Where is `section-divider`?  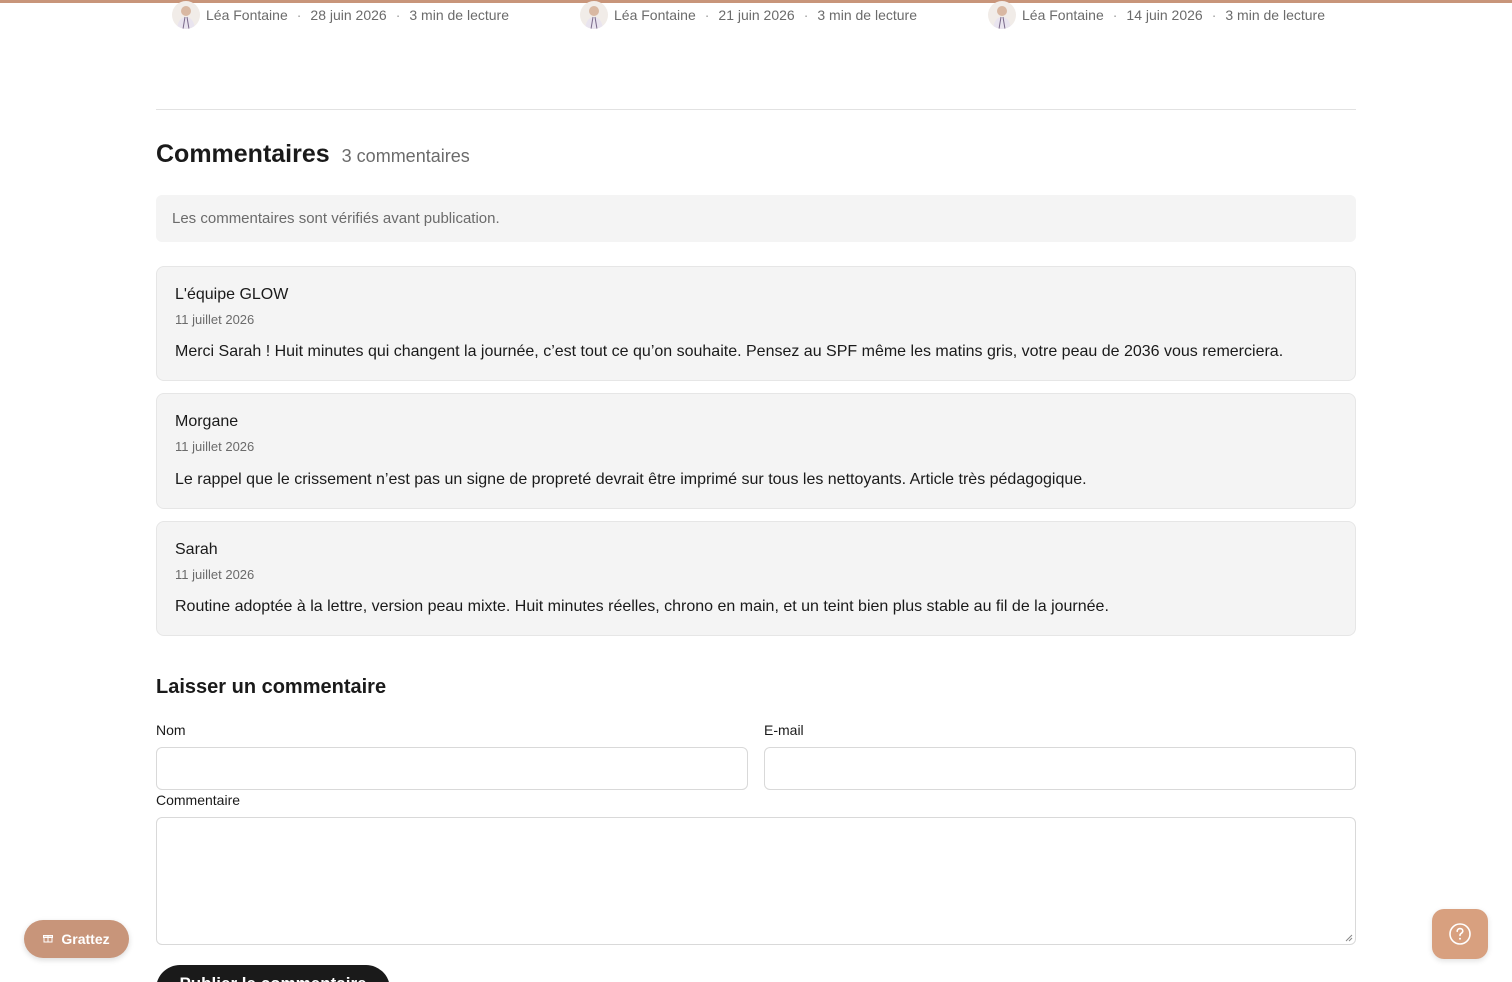 section-divider is located at coordinates (756, 109).